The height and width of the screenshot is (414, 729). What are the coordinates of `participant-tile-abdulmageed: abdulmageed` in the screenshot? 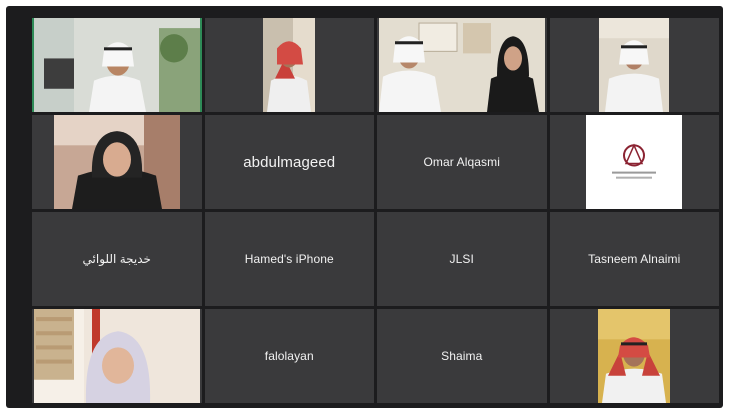 It's located at (289, 162).